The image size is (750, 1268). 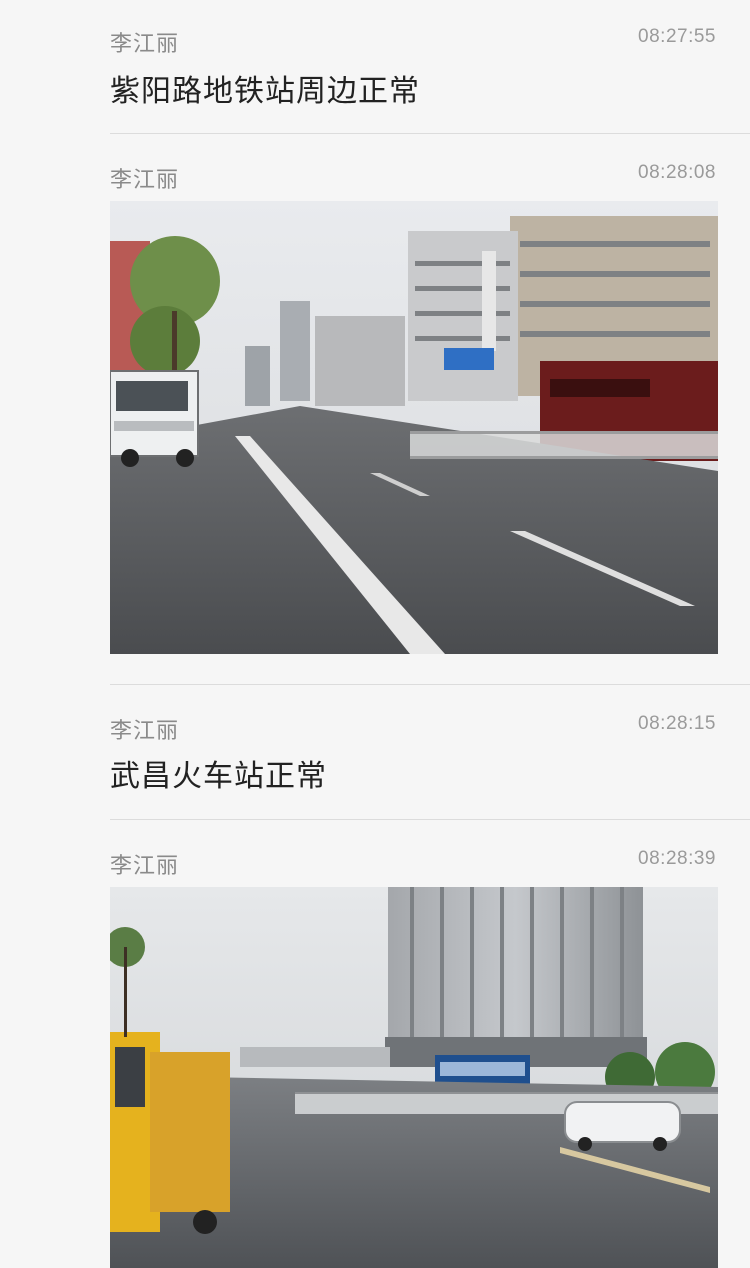 I want to click on message-text: 紫阳路地铁站周边正常, so click(x=265, y=88).